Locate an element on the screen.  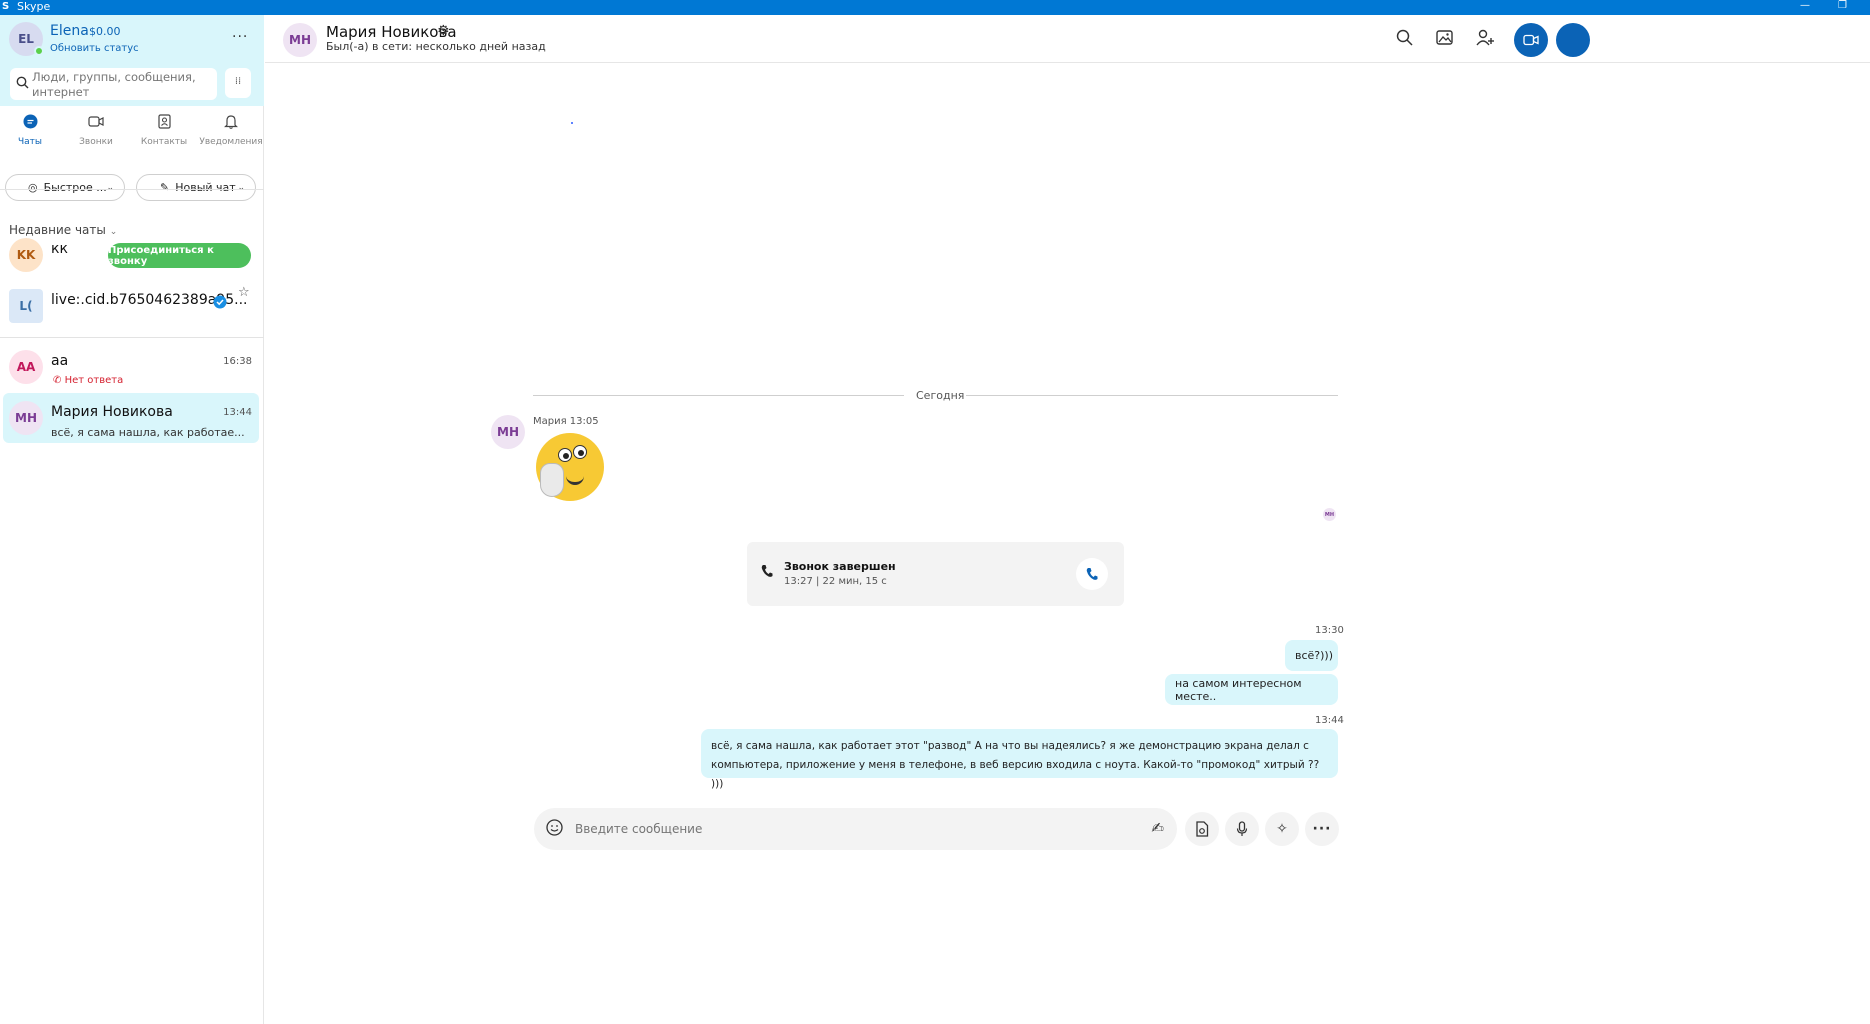
message-input is located at coordinates (850, 829).